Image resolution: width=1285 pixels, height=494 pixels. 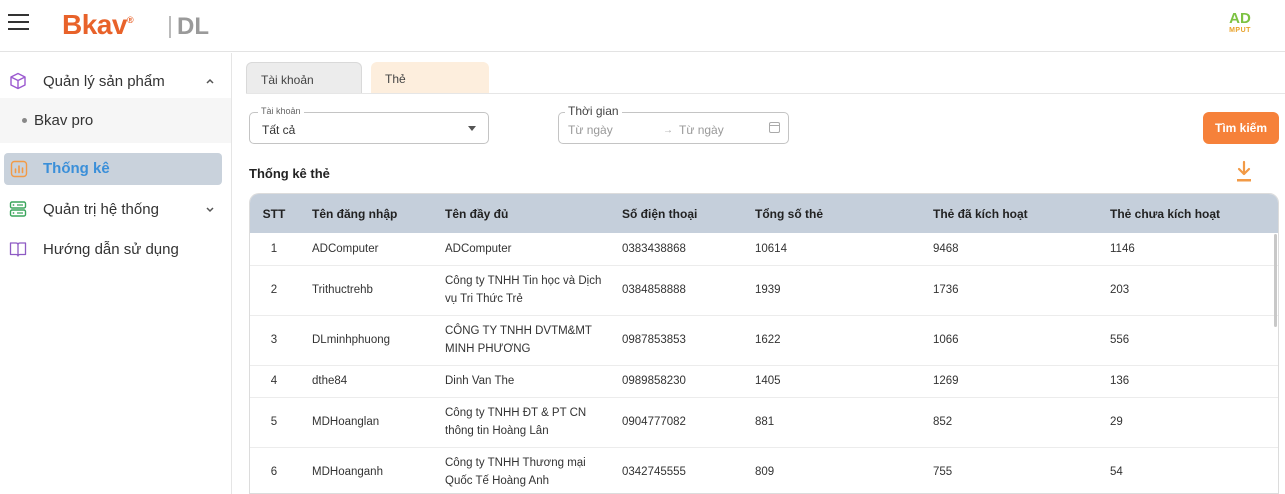 What do you see at coordinates (515, 463) in the screenshot?
I see `cell-fullname-line: Công ty TNHH Thương mại` at bounding box center [515, 463].